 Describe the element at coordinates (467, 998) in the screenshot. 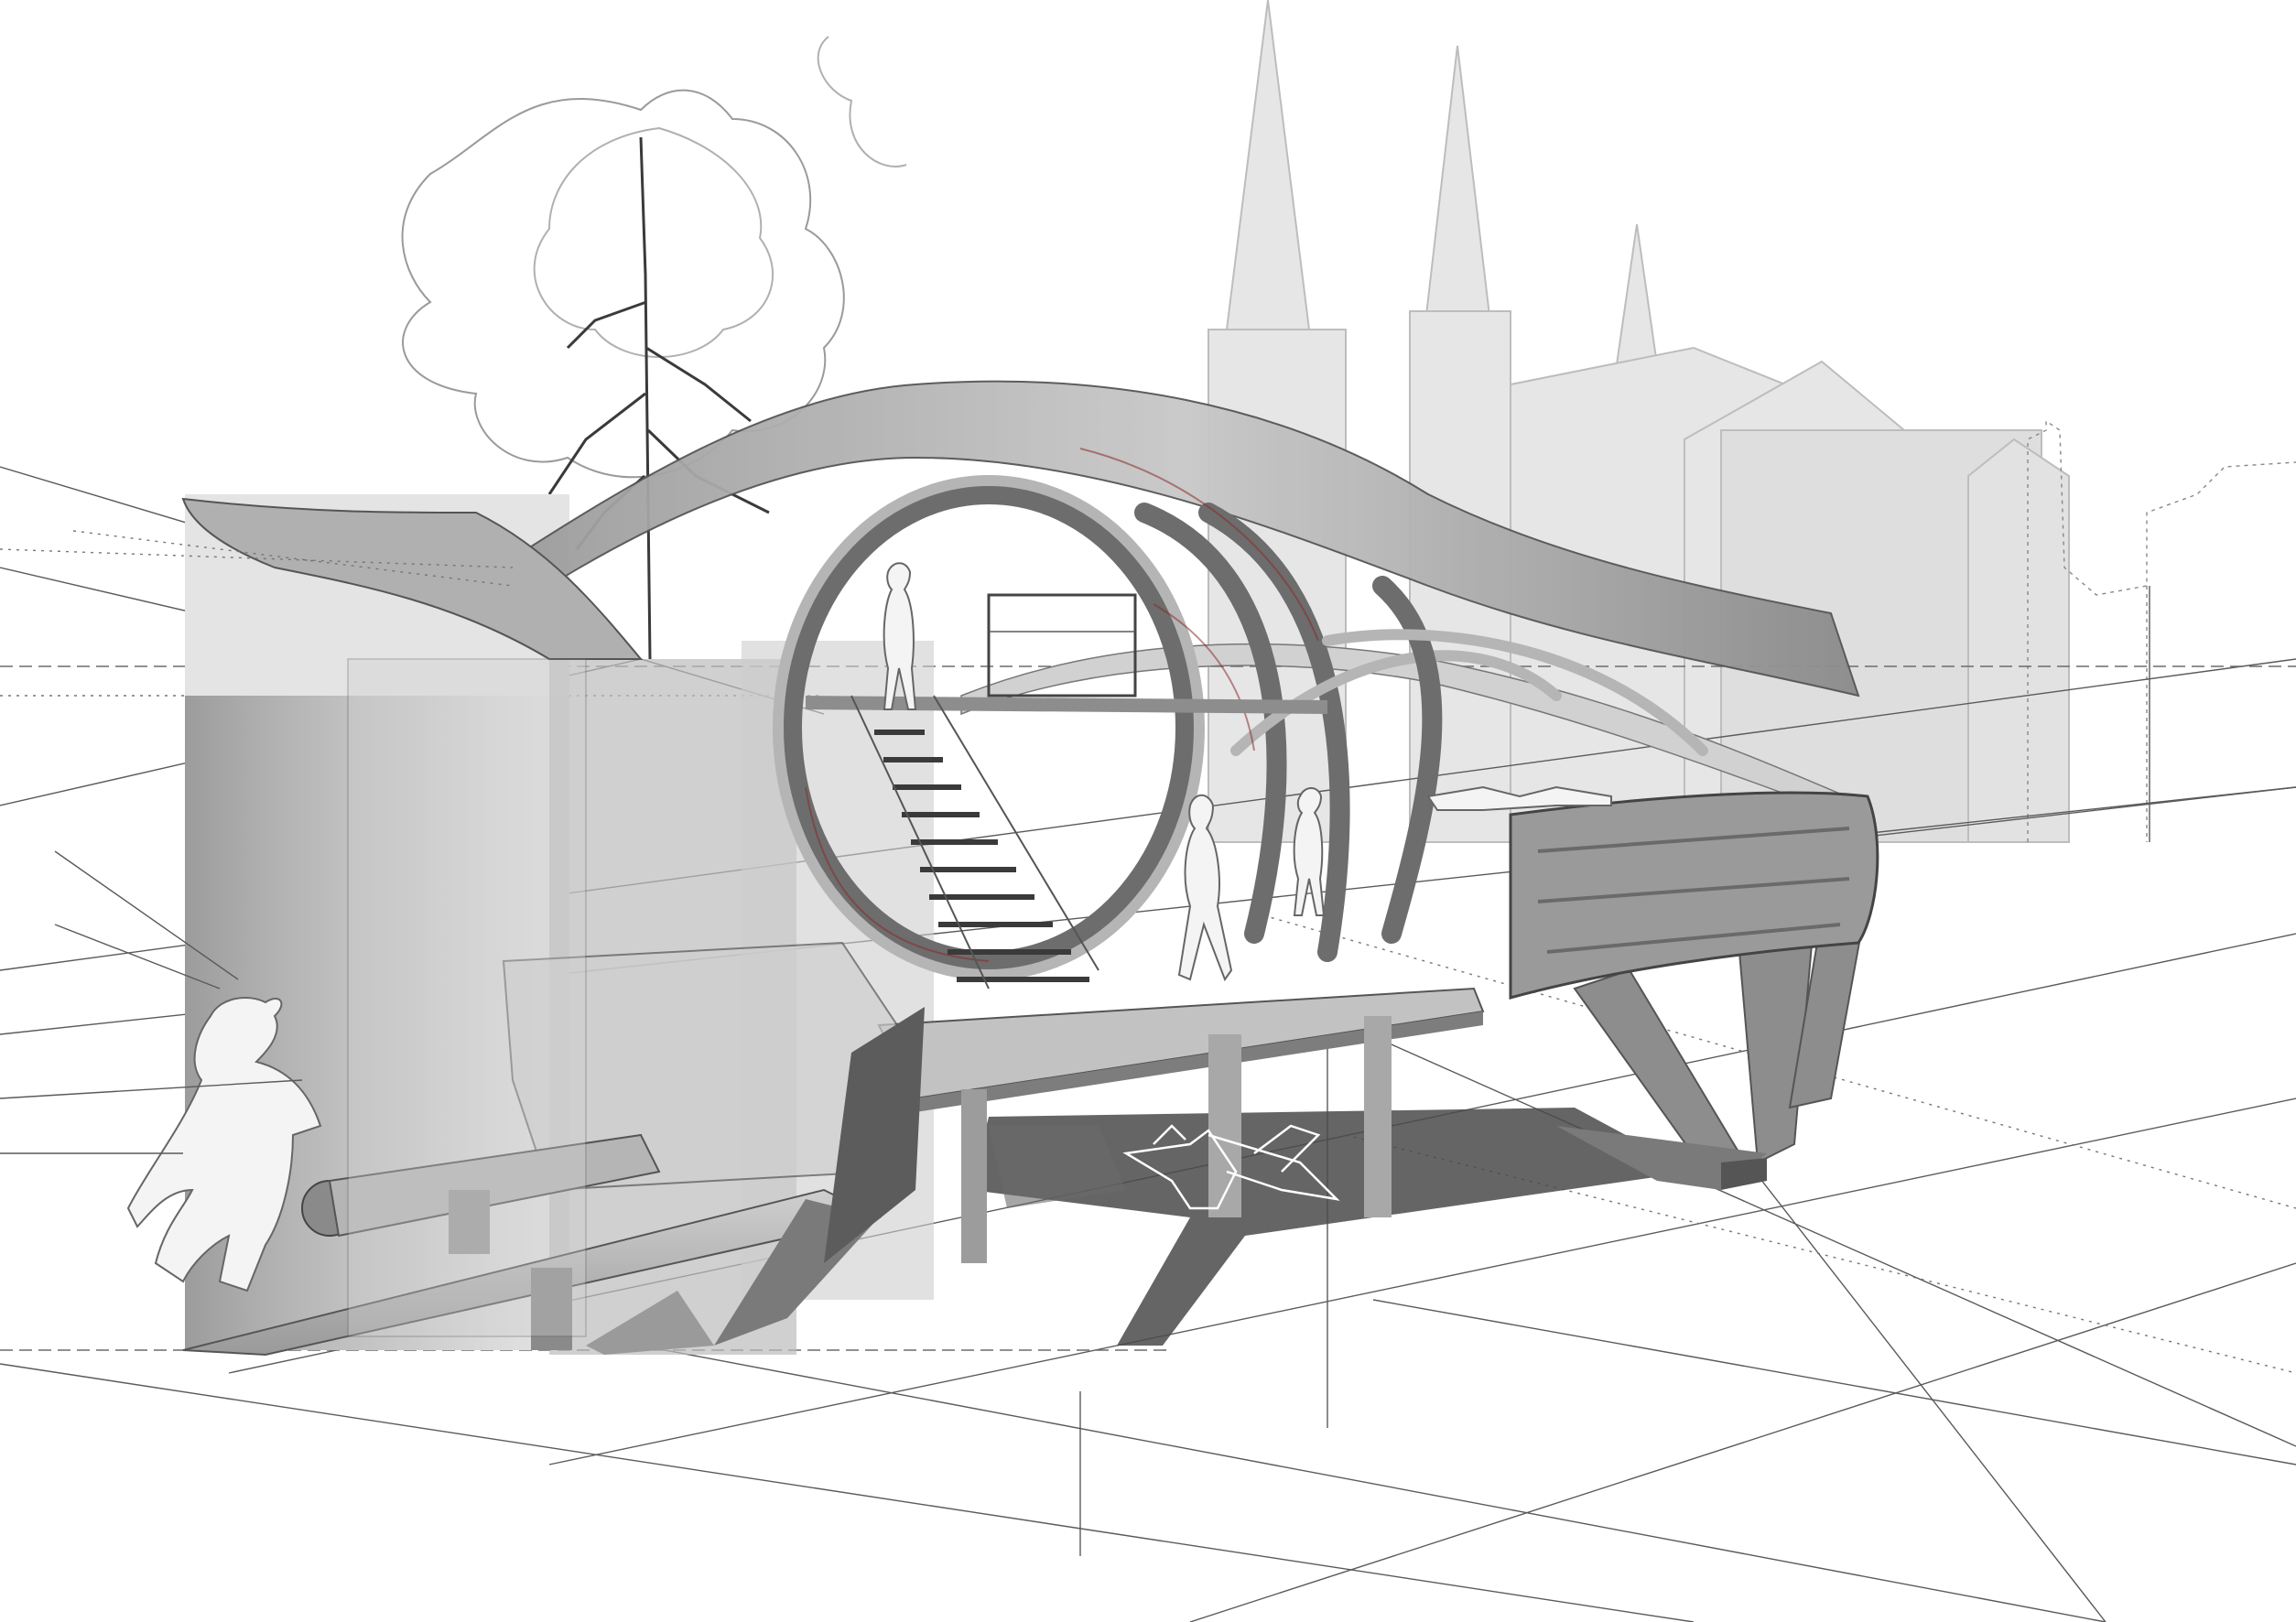

I see `glass-panel` at that location.